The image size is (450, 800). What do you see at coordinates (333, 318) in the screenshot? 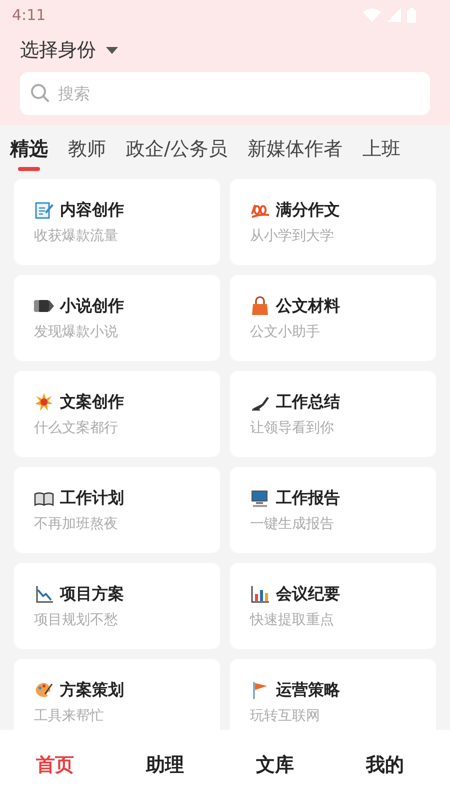
I see `tool-card: 公文材料 公文小助手` at bounding box center [333, 318].